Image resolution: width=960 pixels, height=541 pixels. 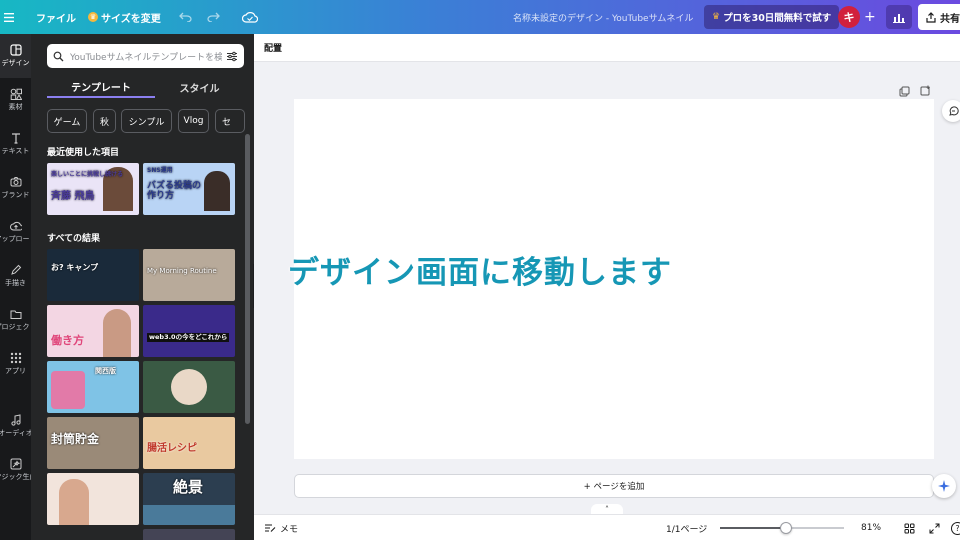 What do you see at coordinates (250, 17) in the screenshot?
I see `cloud-save-icon` at bounding box center [250, 17].